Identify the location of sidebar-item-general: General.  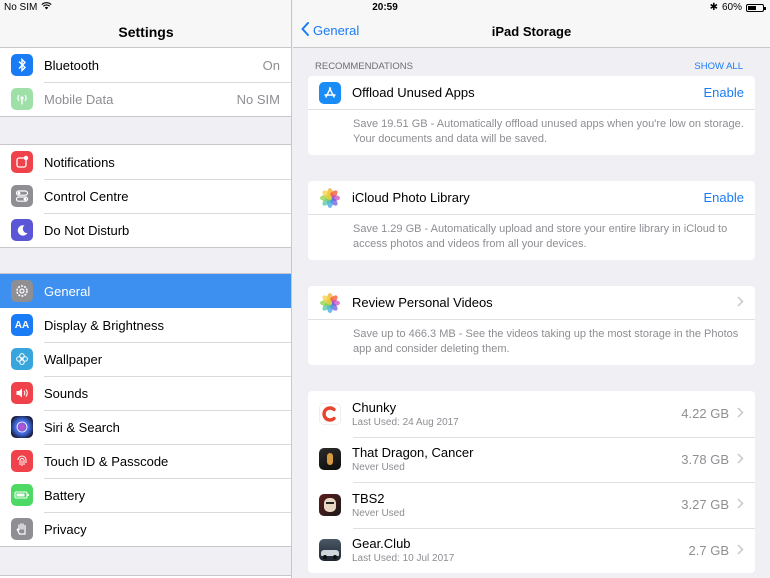
(145, 291).